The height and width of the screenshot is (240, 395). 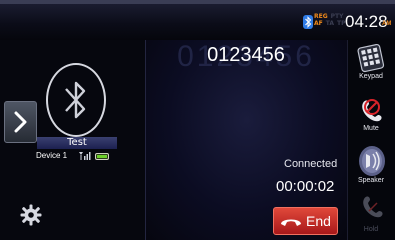 I want to click on expand-panel-button, so click(x=20, y=122).